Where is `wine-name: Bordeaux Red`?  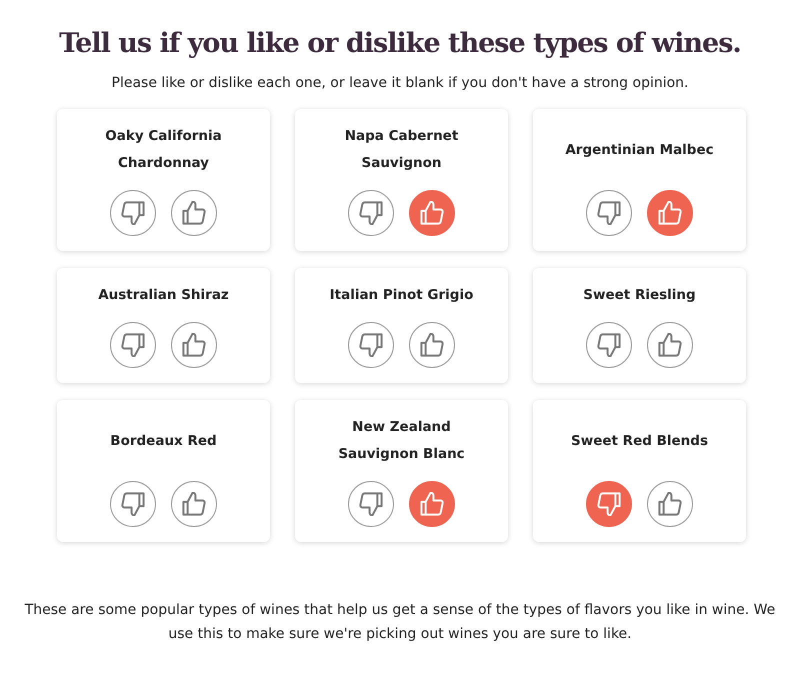 wine-name: Bordeaux Red is located at coordinates (163, 441).